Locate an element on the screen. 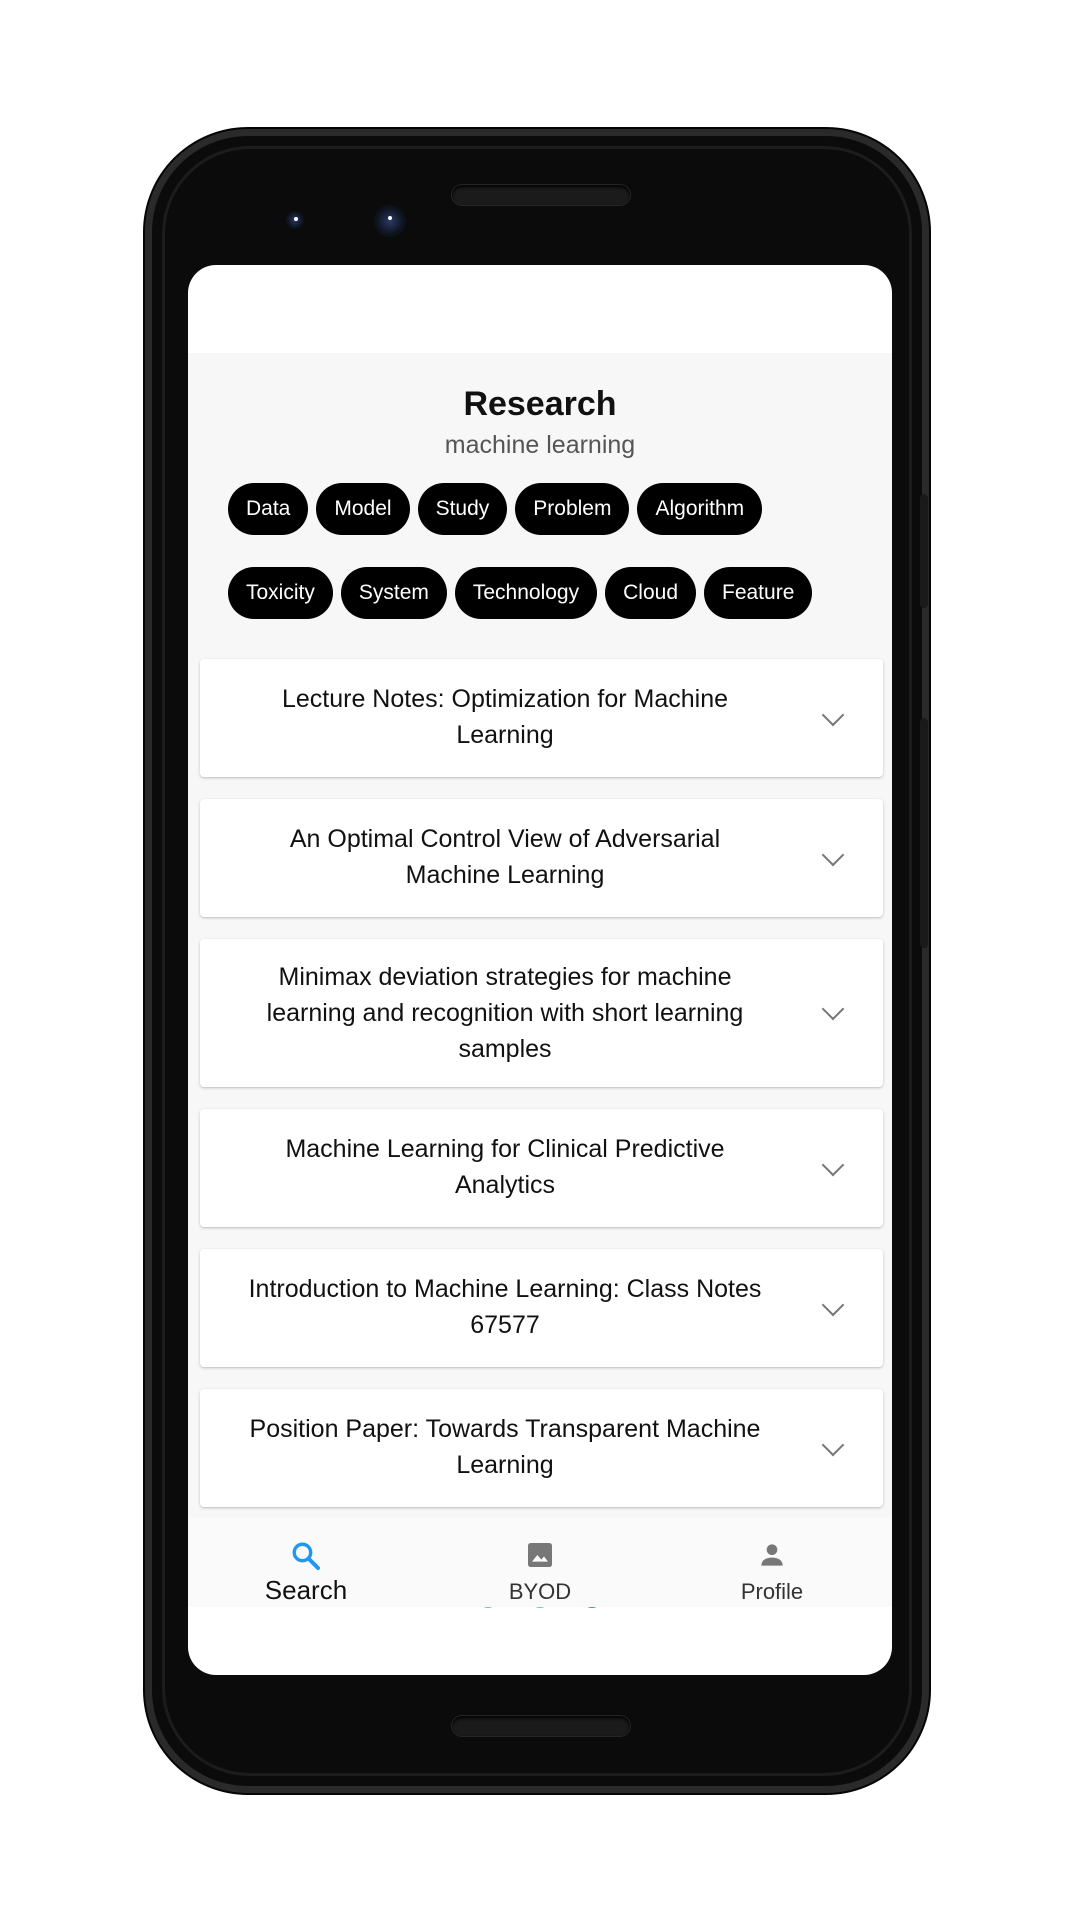 The image size is (1080, 1920). topic-chips-row-2: Toxicity System Technology Cloud Feature is located at coordinates (520, 593).